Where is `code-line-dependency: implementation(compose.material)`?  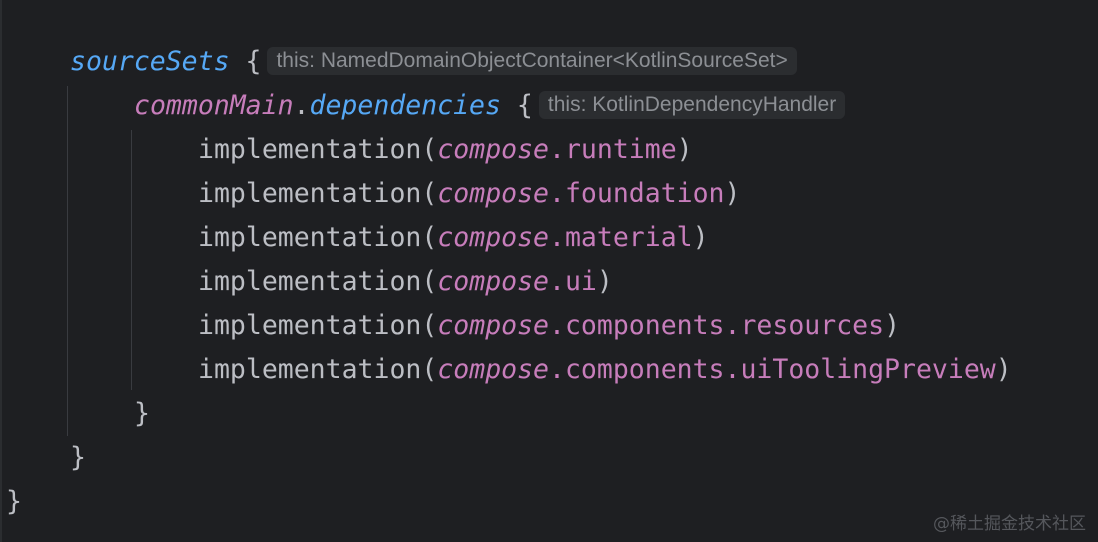
code-line-dependency: implementation(compose.material) is located at coordinates (453, 238).